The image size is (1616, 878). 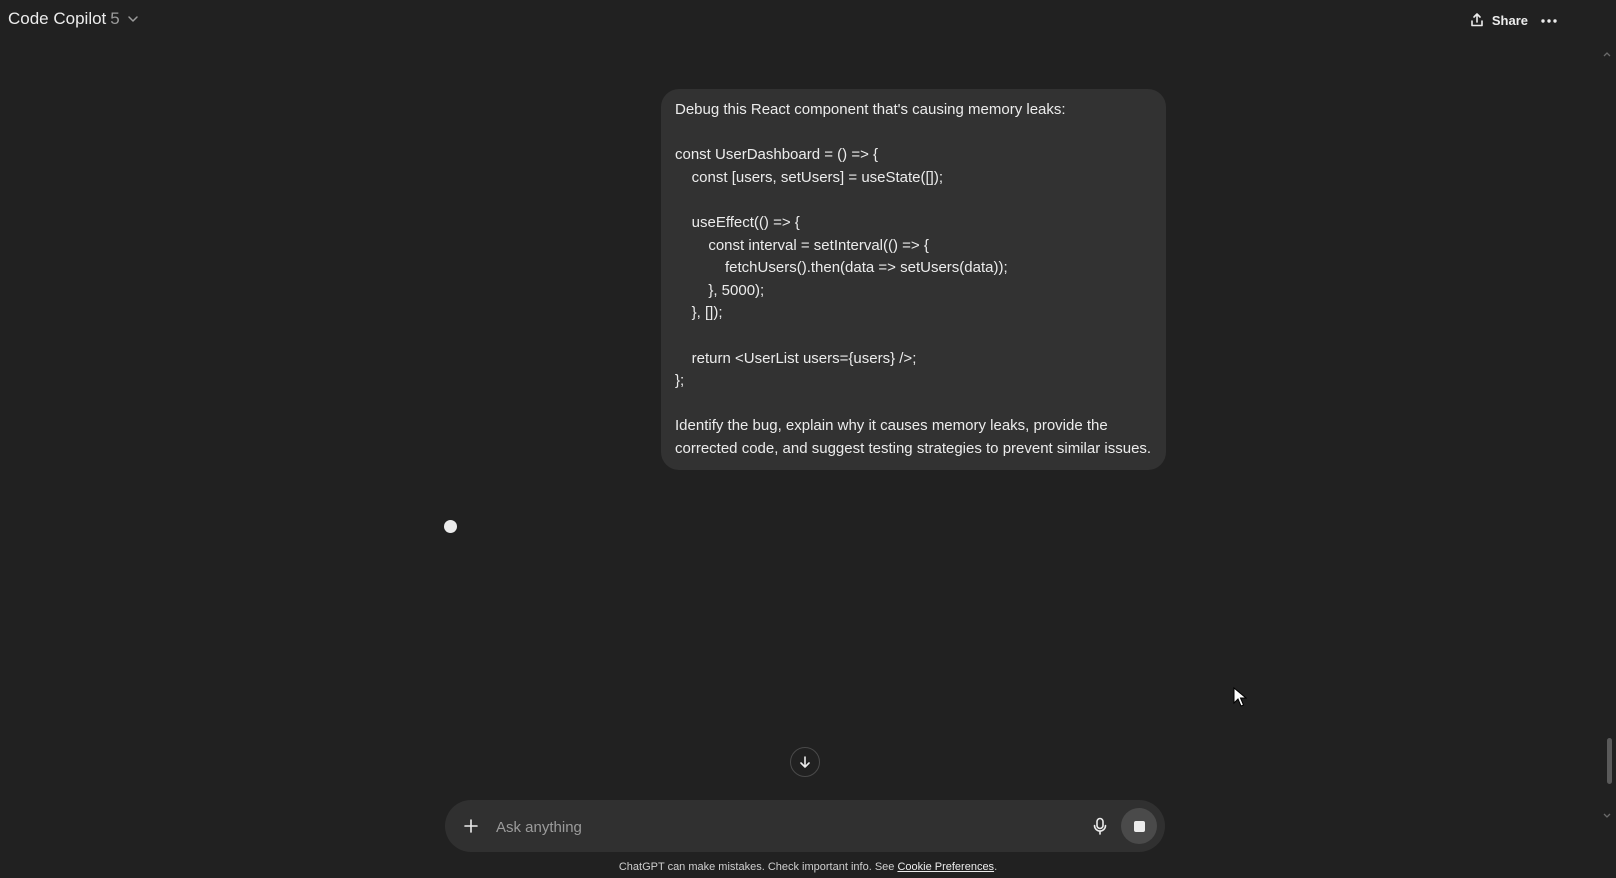 I want to click on microphone-icon, so click(x=1100, y=826).